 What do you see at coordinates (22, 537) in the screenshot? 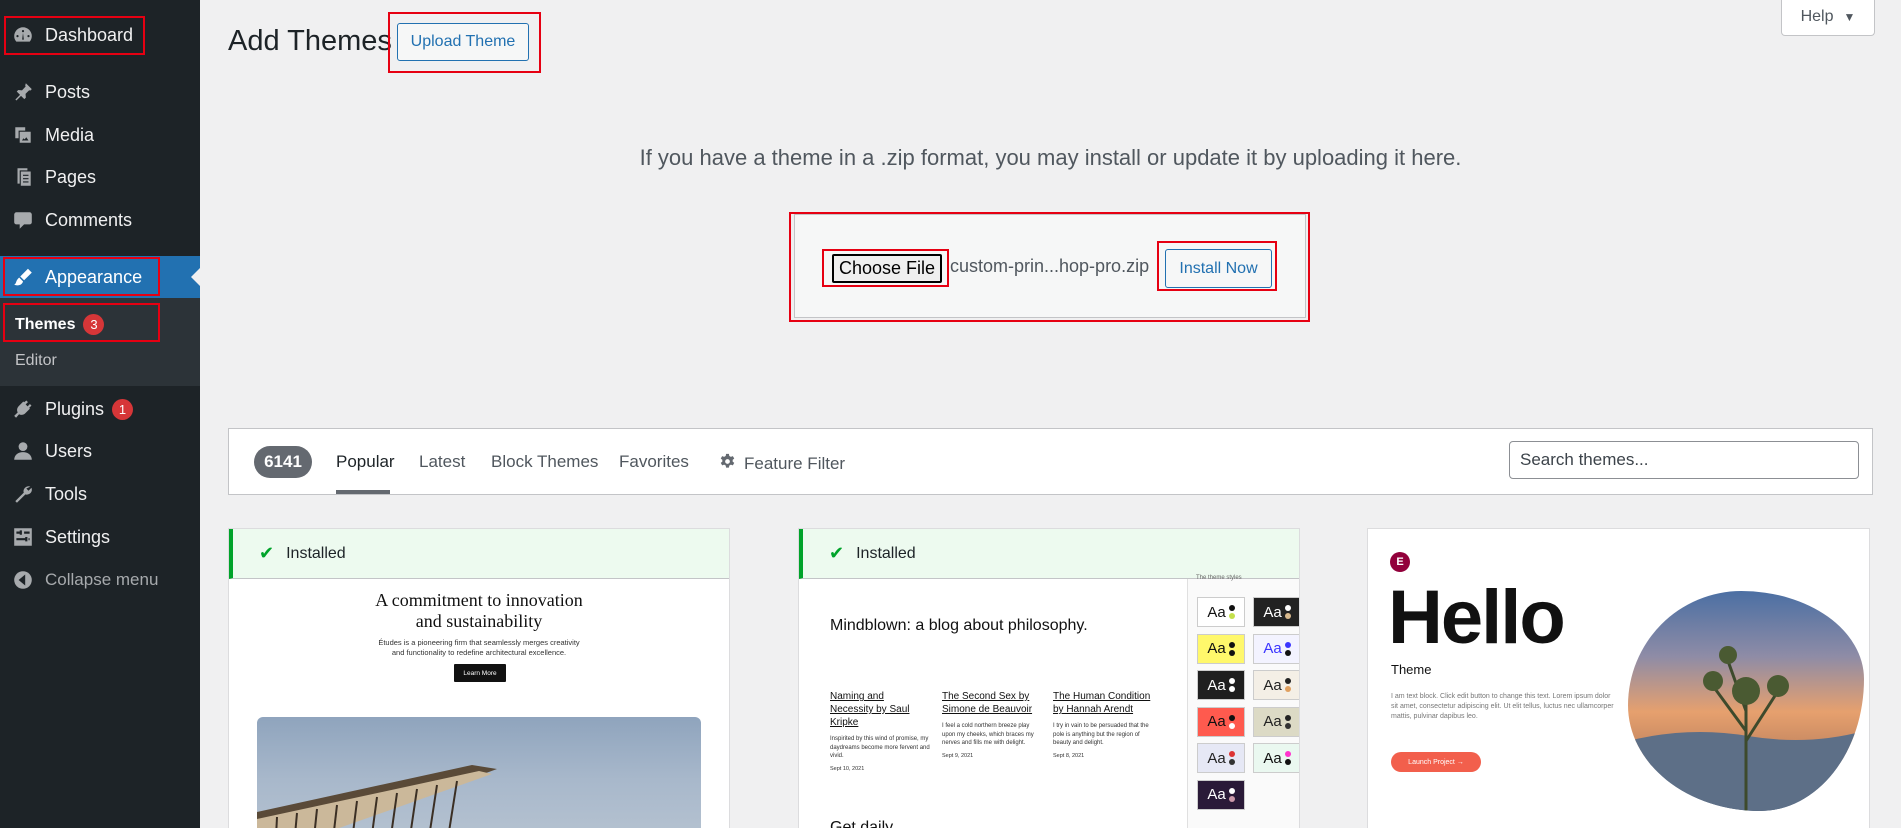
I see `settings-sliders-icon` at bounding box center [22, 537].